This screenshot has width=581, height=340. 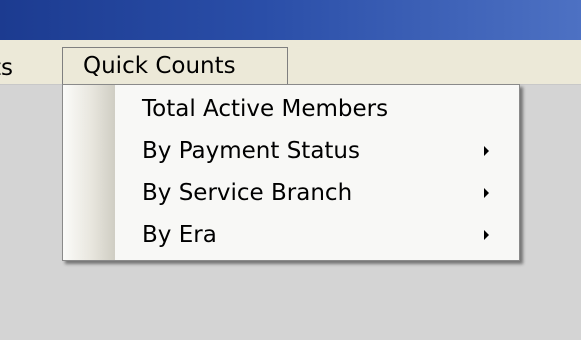 What do you see at coordinates (265, 109) in the screenshot?
I see `menu-item-label: Total Active Members` at bounding box center [265, 109].